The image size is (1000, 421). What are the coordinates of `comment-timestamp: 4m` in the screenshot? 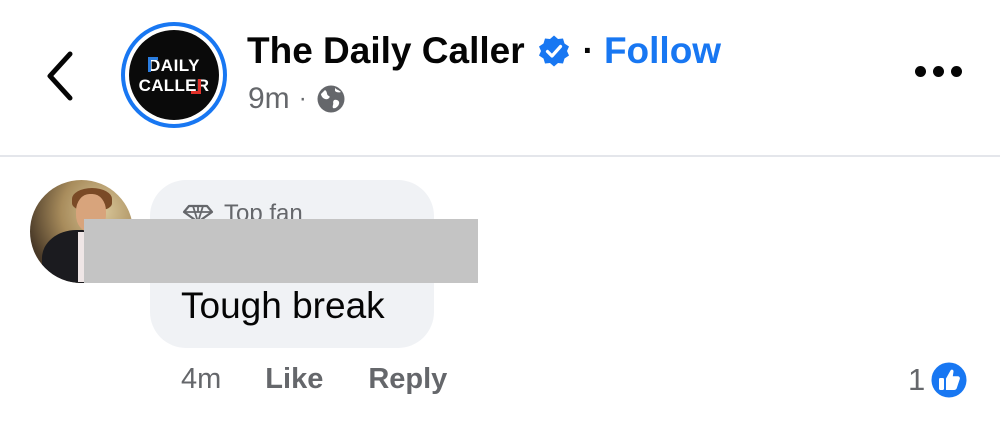 It's located at (201, 379).